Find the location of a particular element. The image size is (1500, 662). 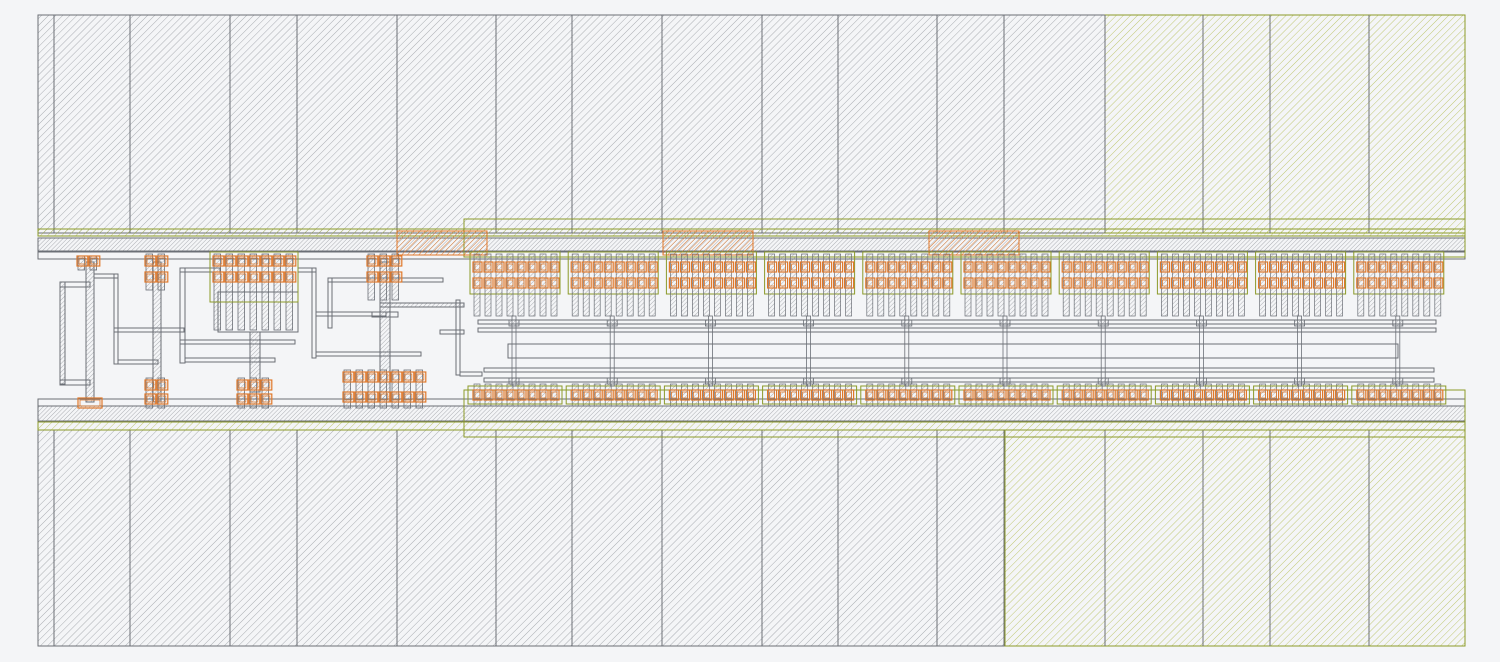

left-transistor-fingers is located at coordinates (251, 330).